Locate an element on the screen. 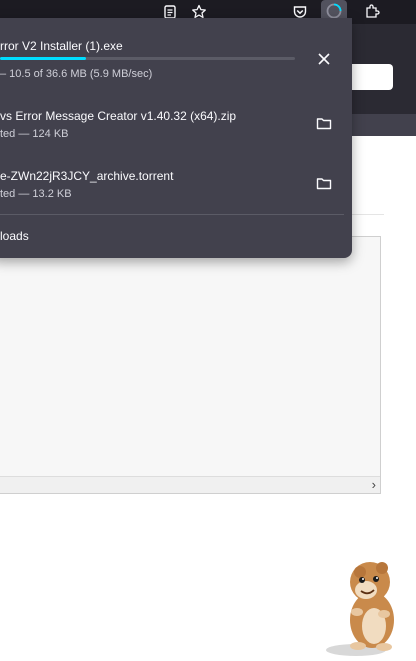  extensions-icon is located at coordinates (372, 12).